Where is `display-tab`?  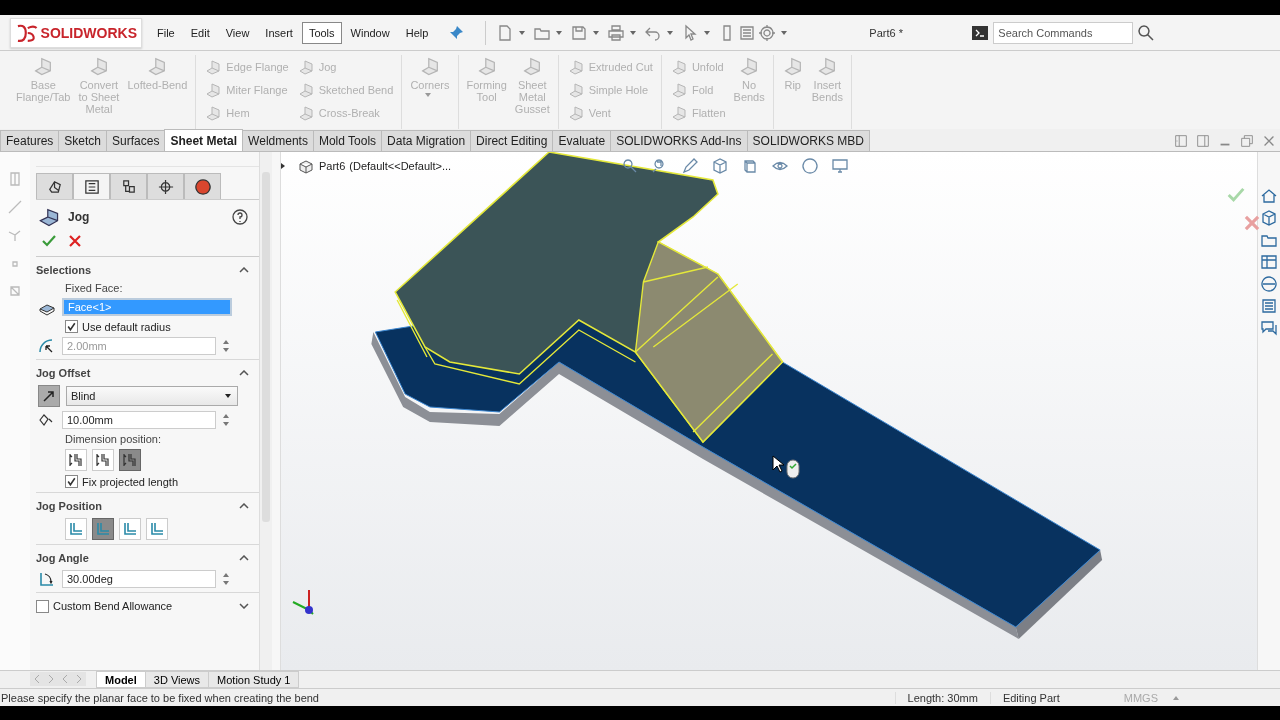 display-tab is located at coordinates (202, 186).